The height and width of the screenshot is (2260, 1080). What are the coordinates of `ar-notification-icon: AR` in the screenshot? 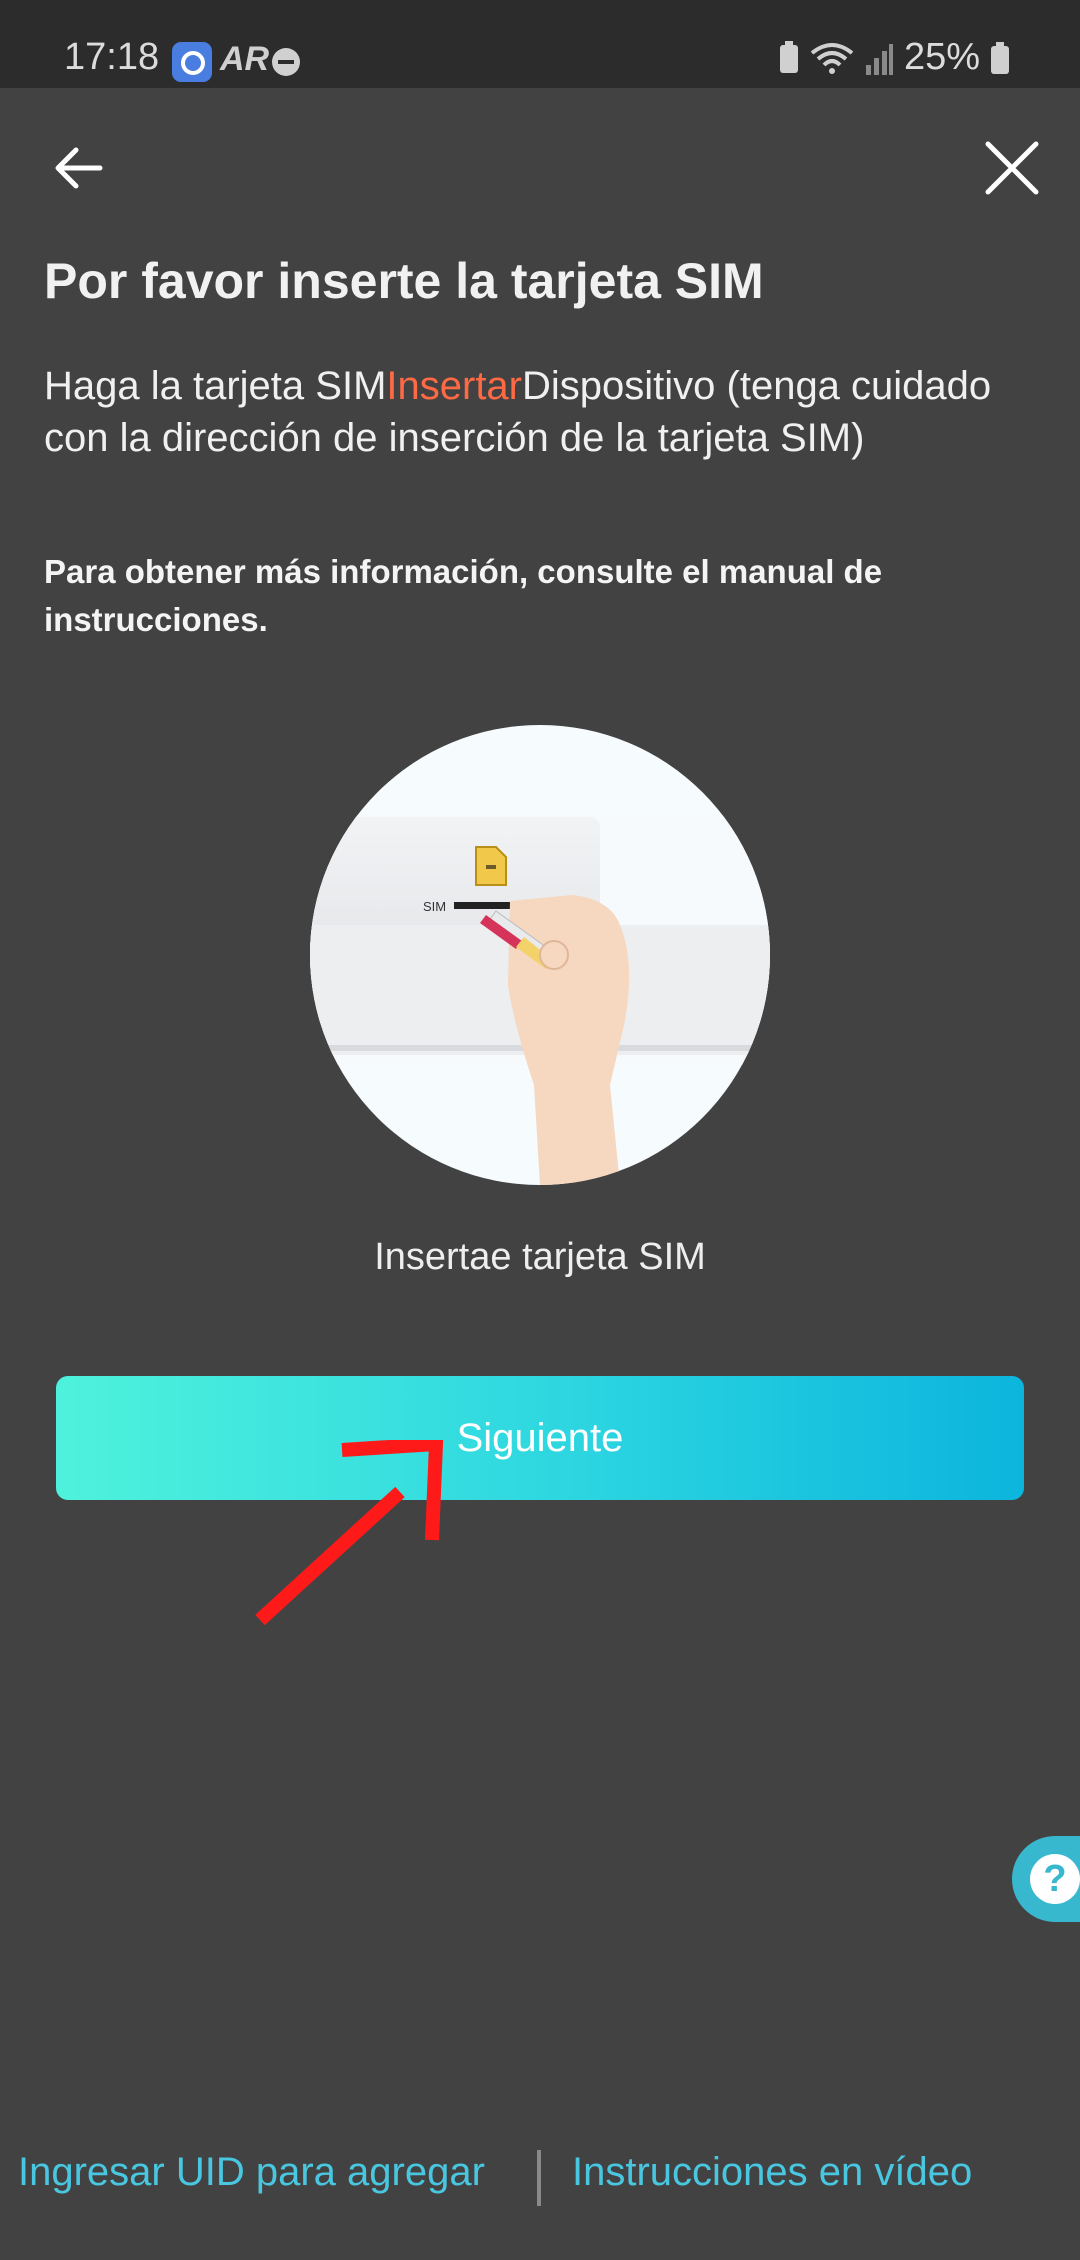 It's located at (245, 59).